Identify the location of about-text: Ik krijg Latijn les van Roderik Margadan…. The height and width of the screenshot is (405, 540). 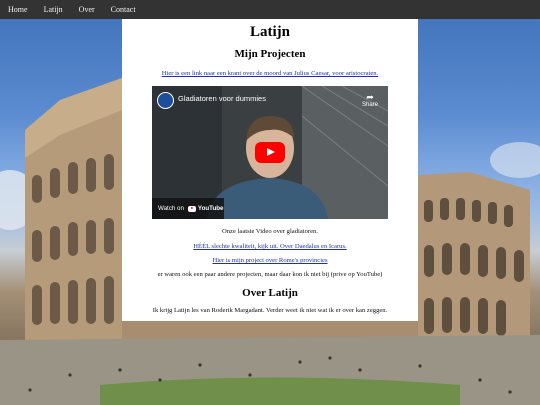
(270, 310).